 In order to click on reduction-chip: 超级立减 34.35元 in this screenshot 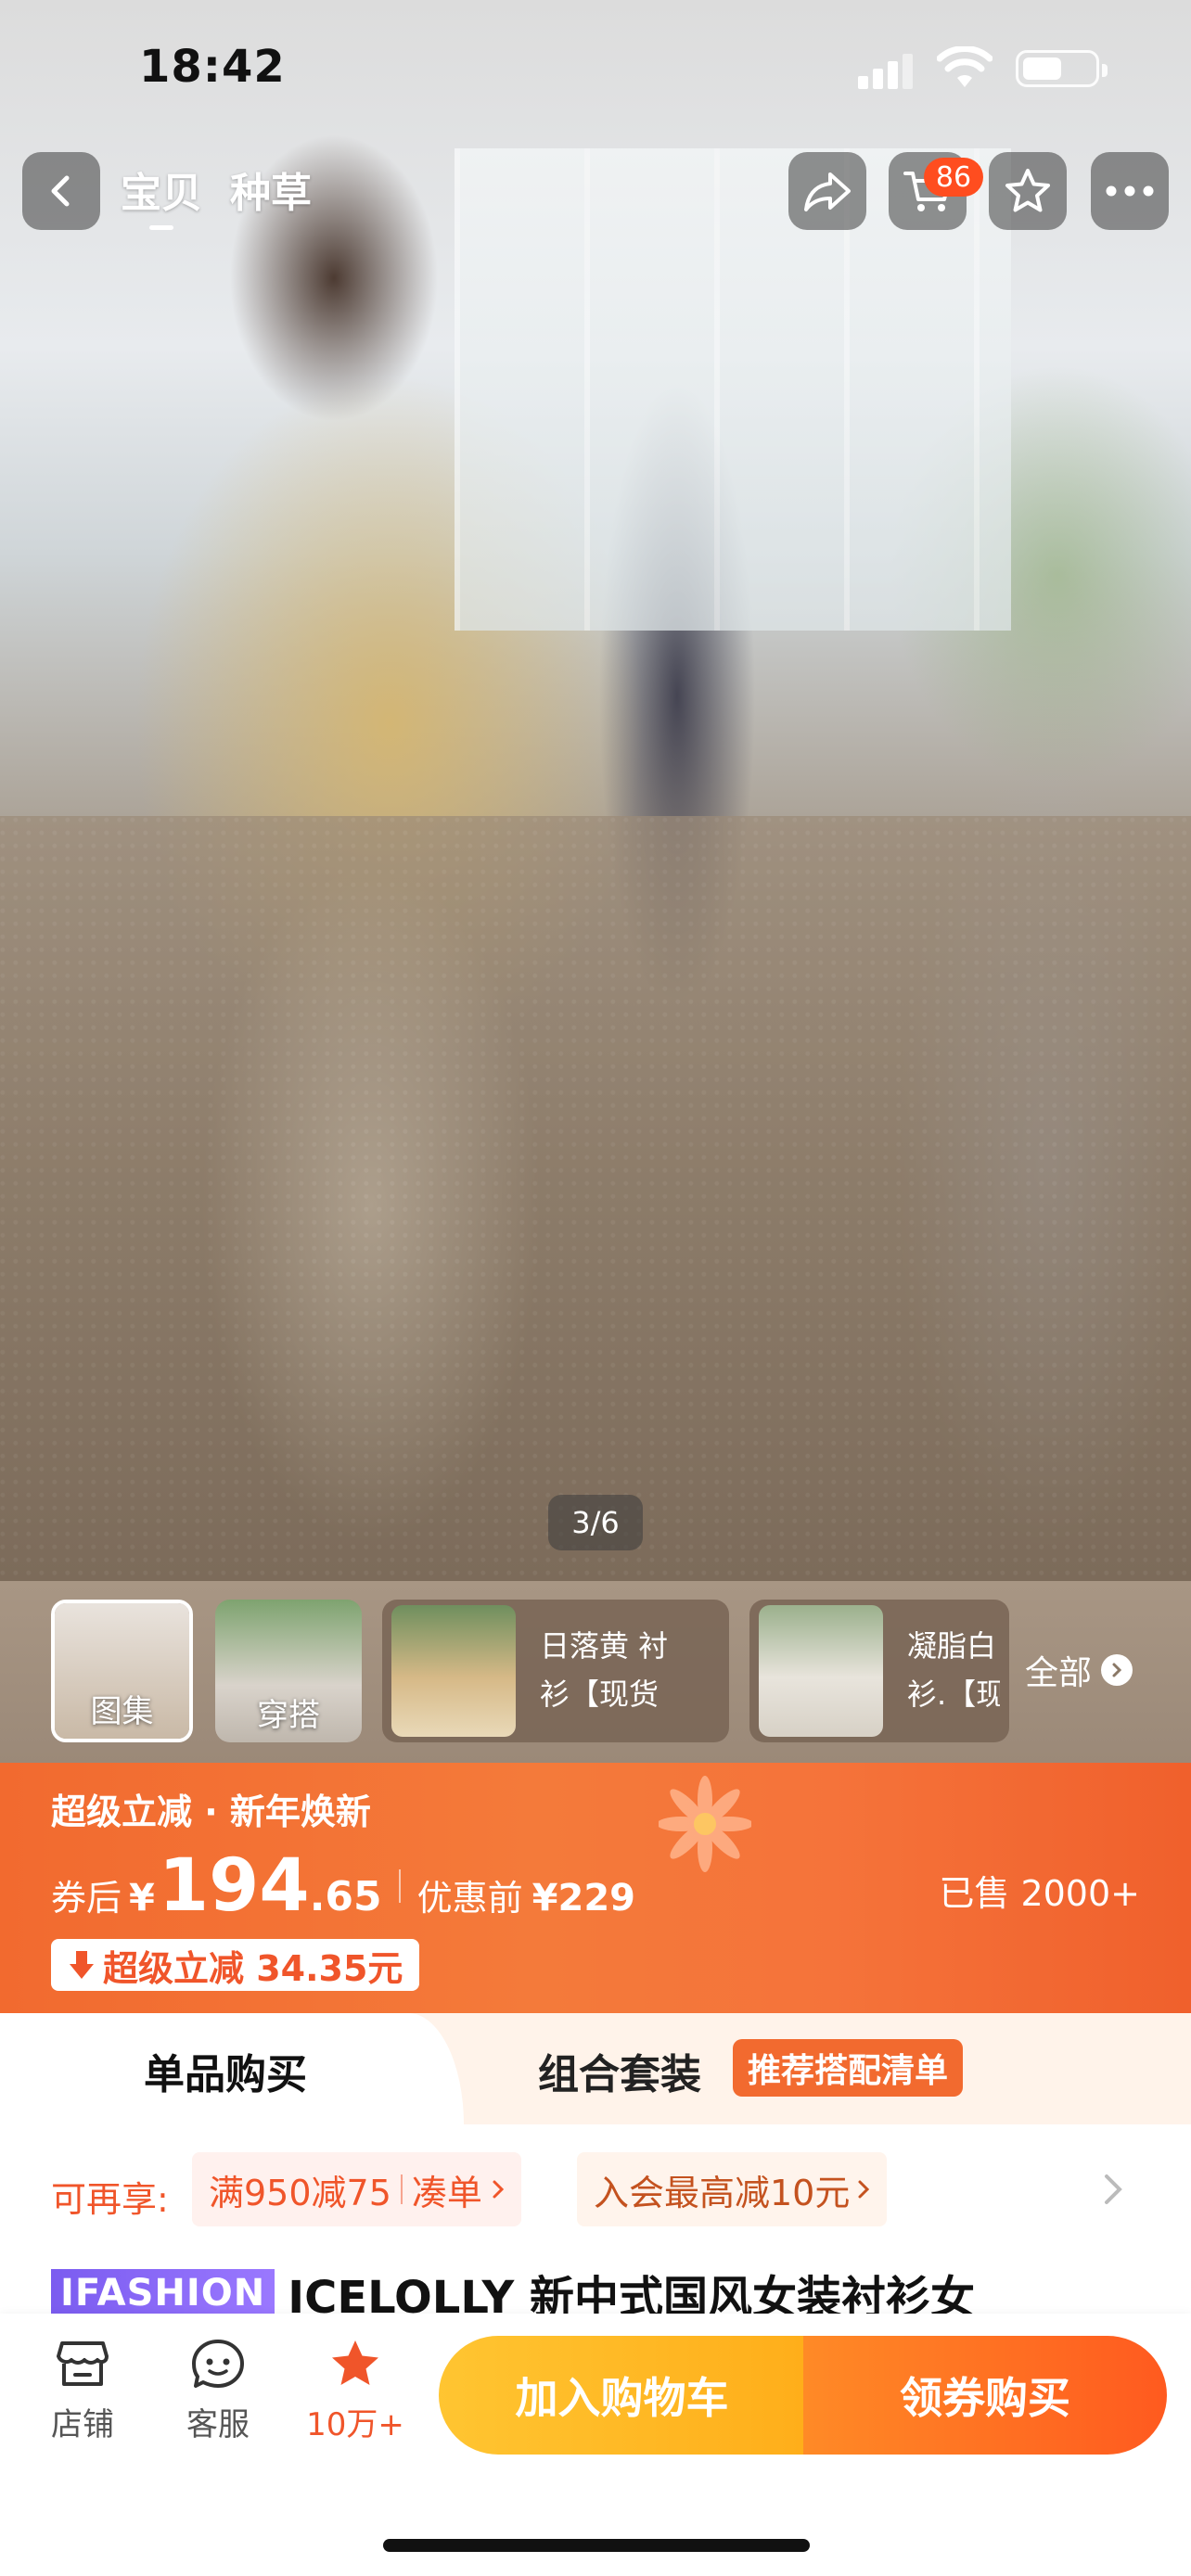, I will do `click(235, 1965)`.